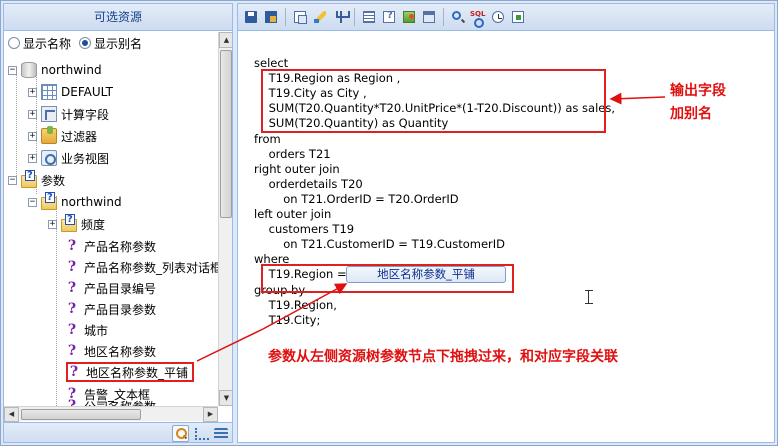  I want to click on magnifier-icon, so click(456, 15).